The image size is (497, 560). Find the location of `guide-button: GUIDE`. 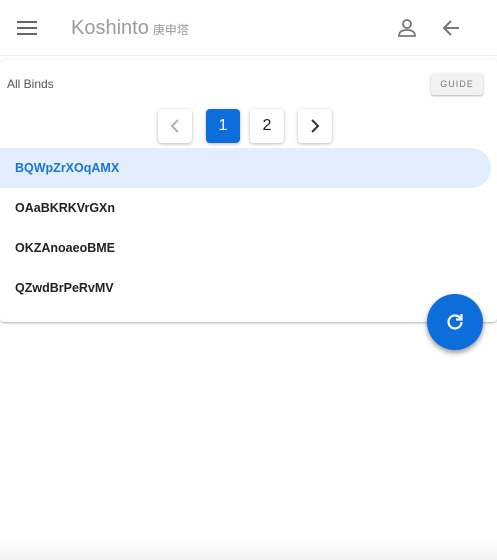

guide-button: GUIDE is located at coordinates (457, 84).